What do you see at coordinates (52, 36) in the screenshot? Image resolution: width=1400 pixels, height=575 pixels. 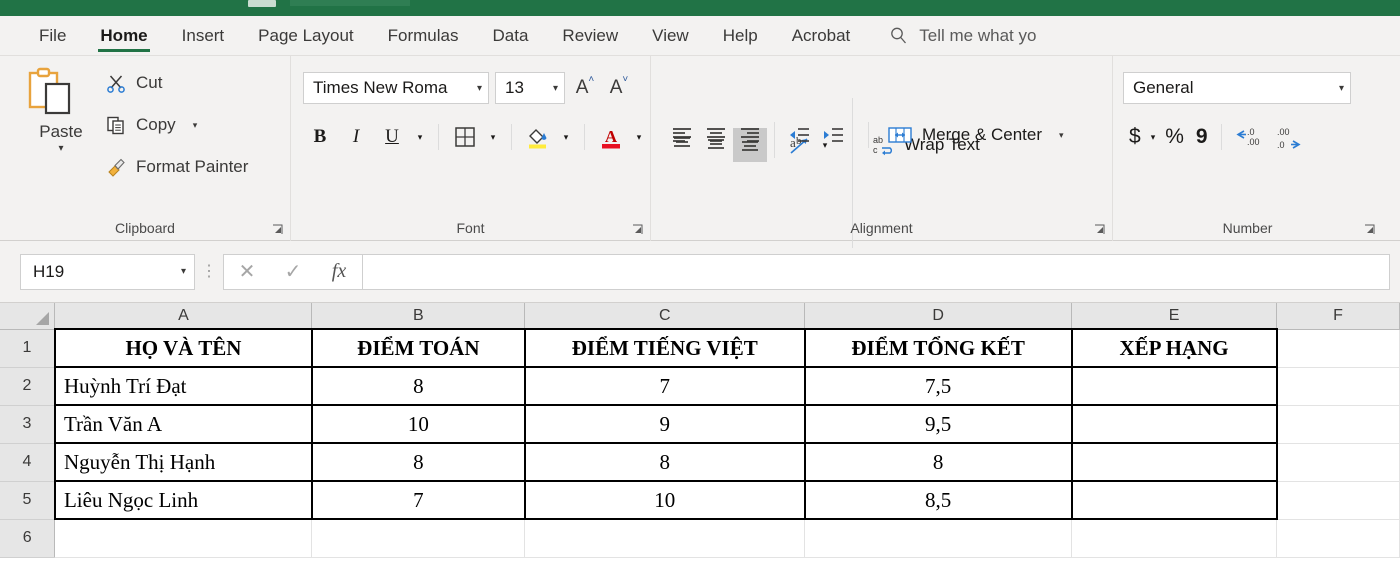 I see `tab-file: File` at bounding box center [52, 36].